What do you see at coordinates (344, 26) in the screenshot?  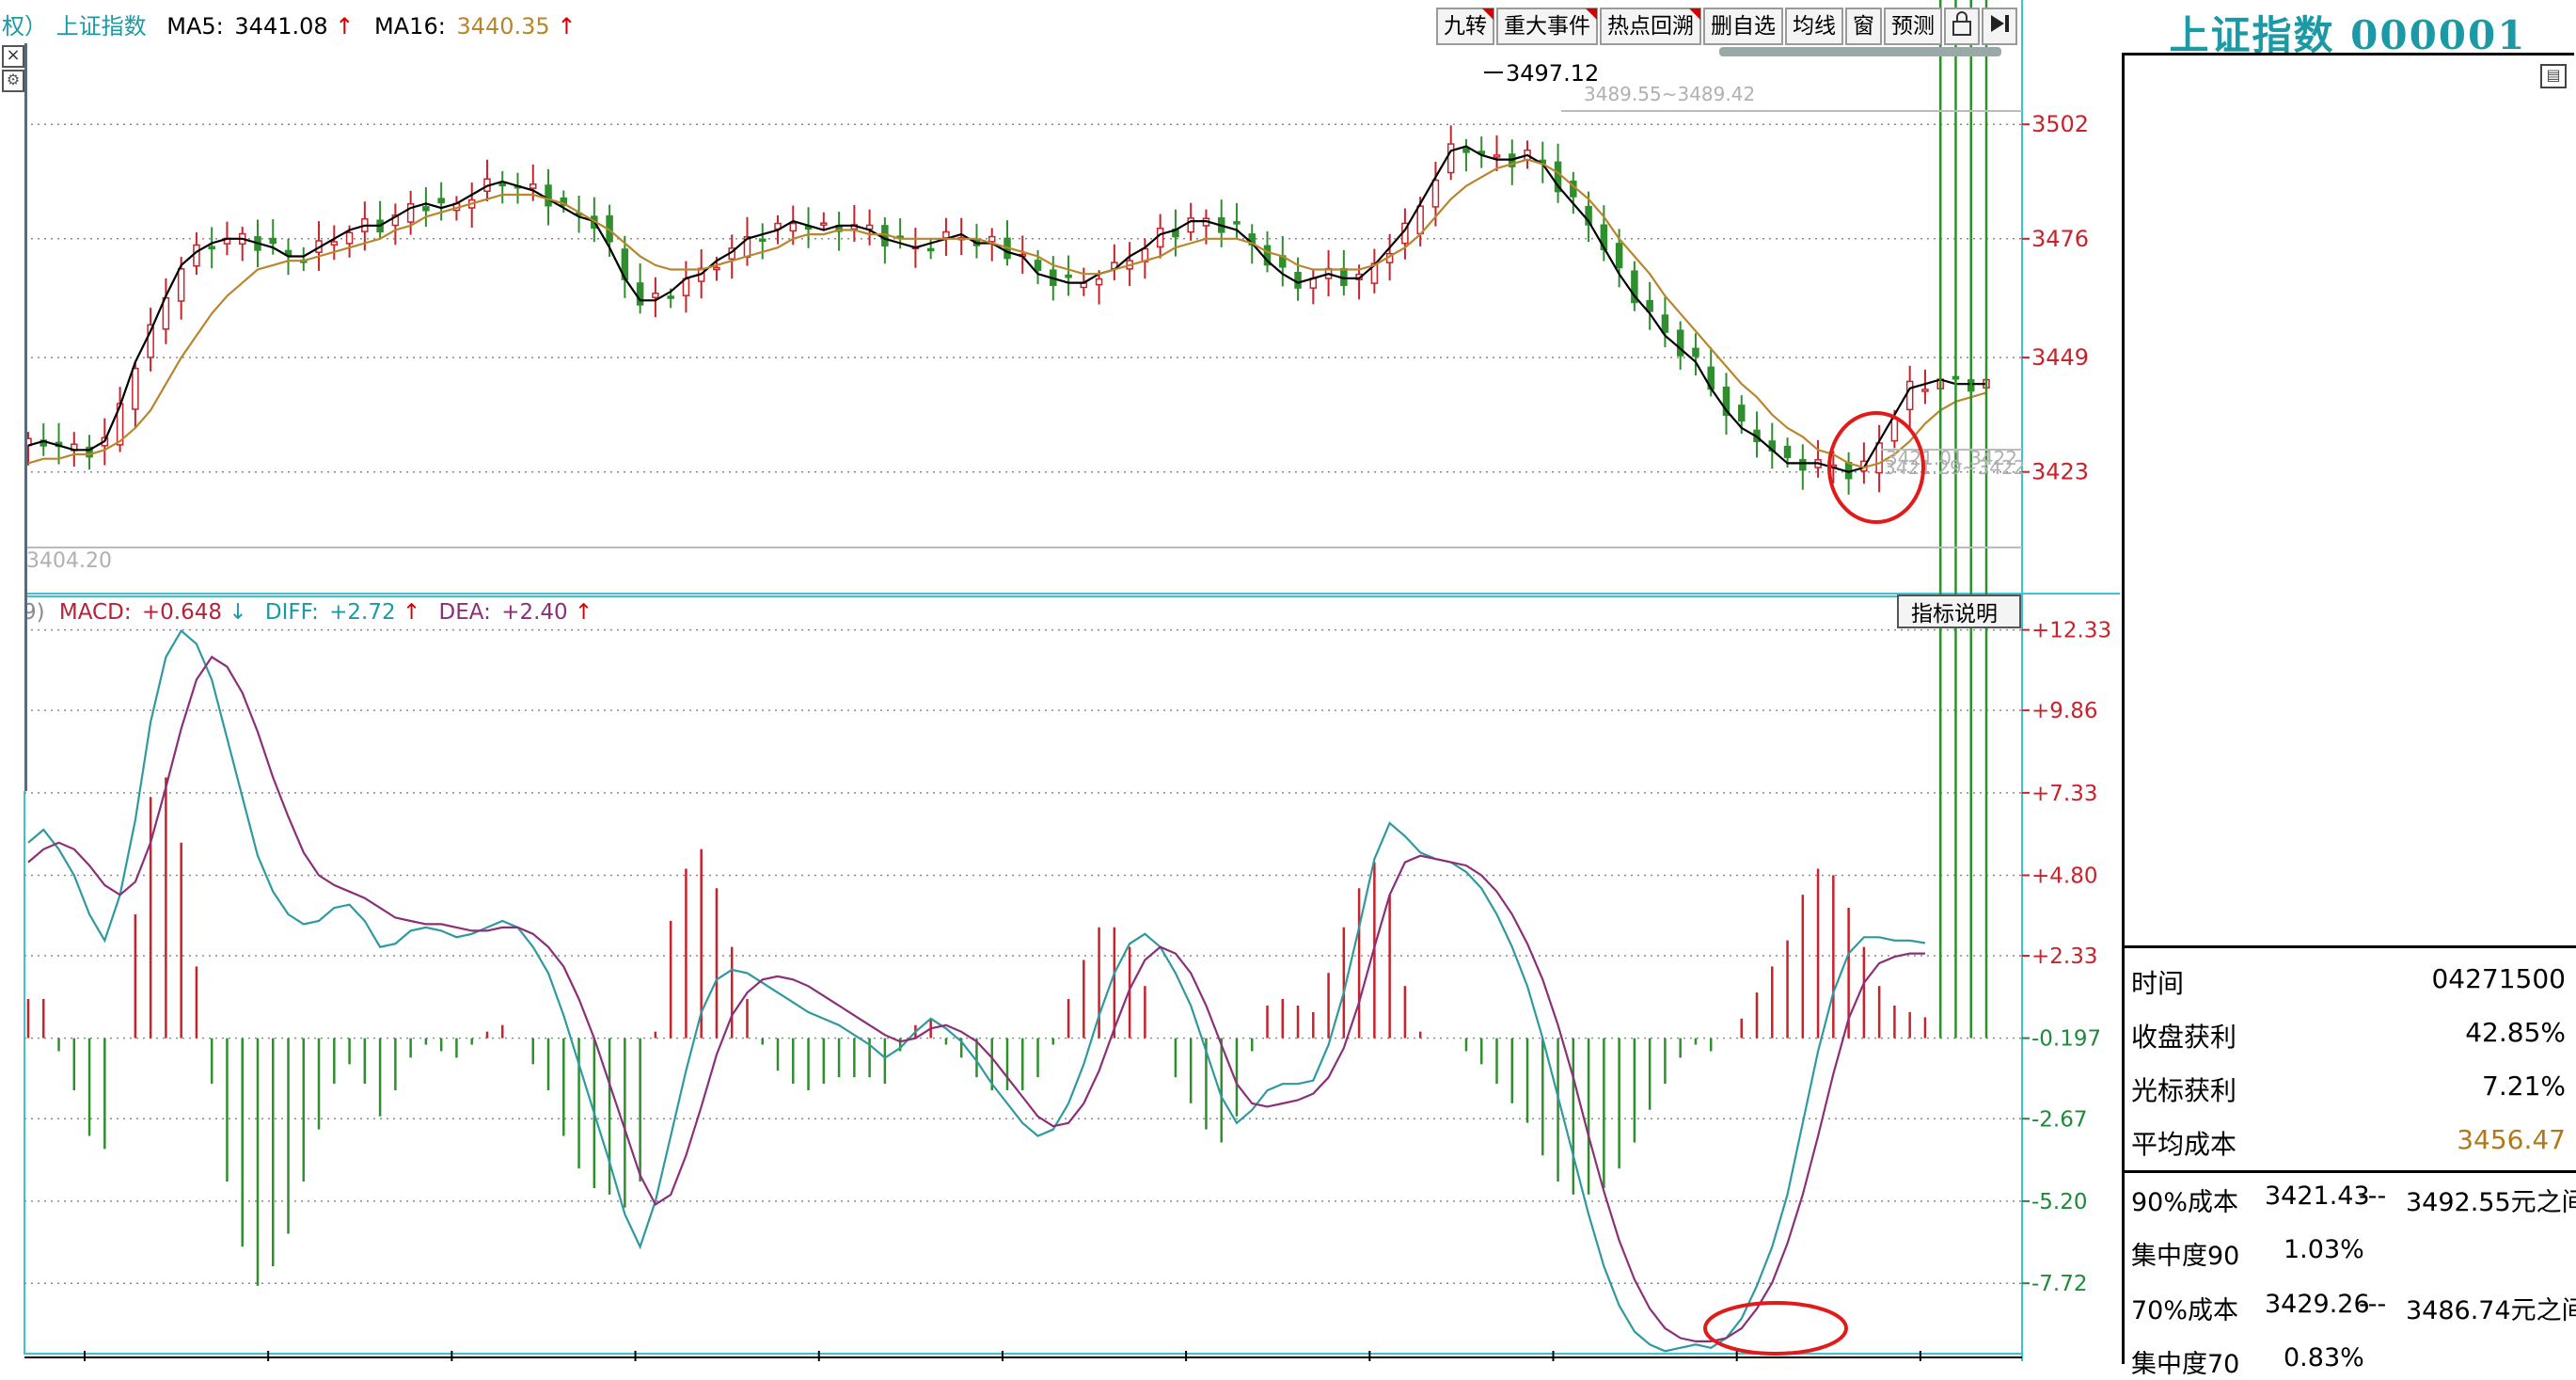 I see `ma5-arrow: ↑` at bounding box center [344, 26].